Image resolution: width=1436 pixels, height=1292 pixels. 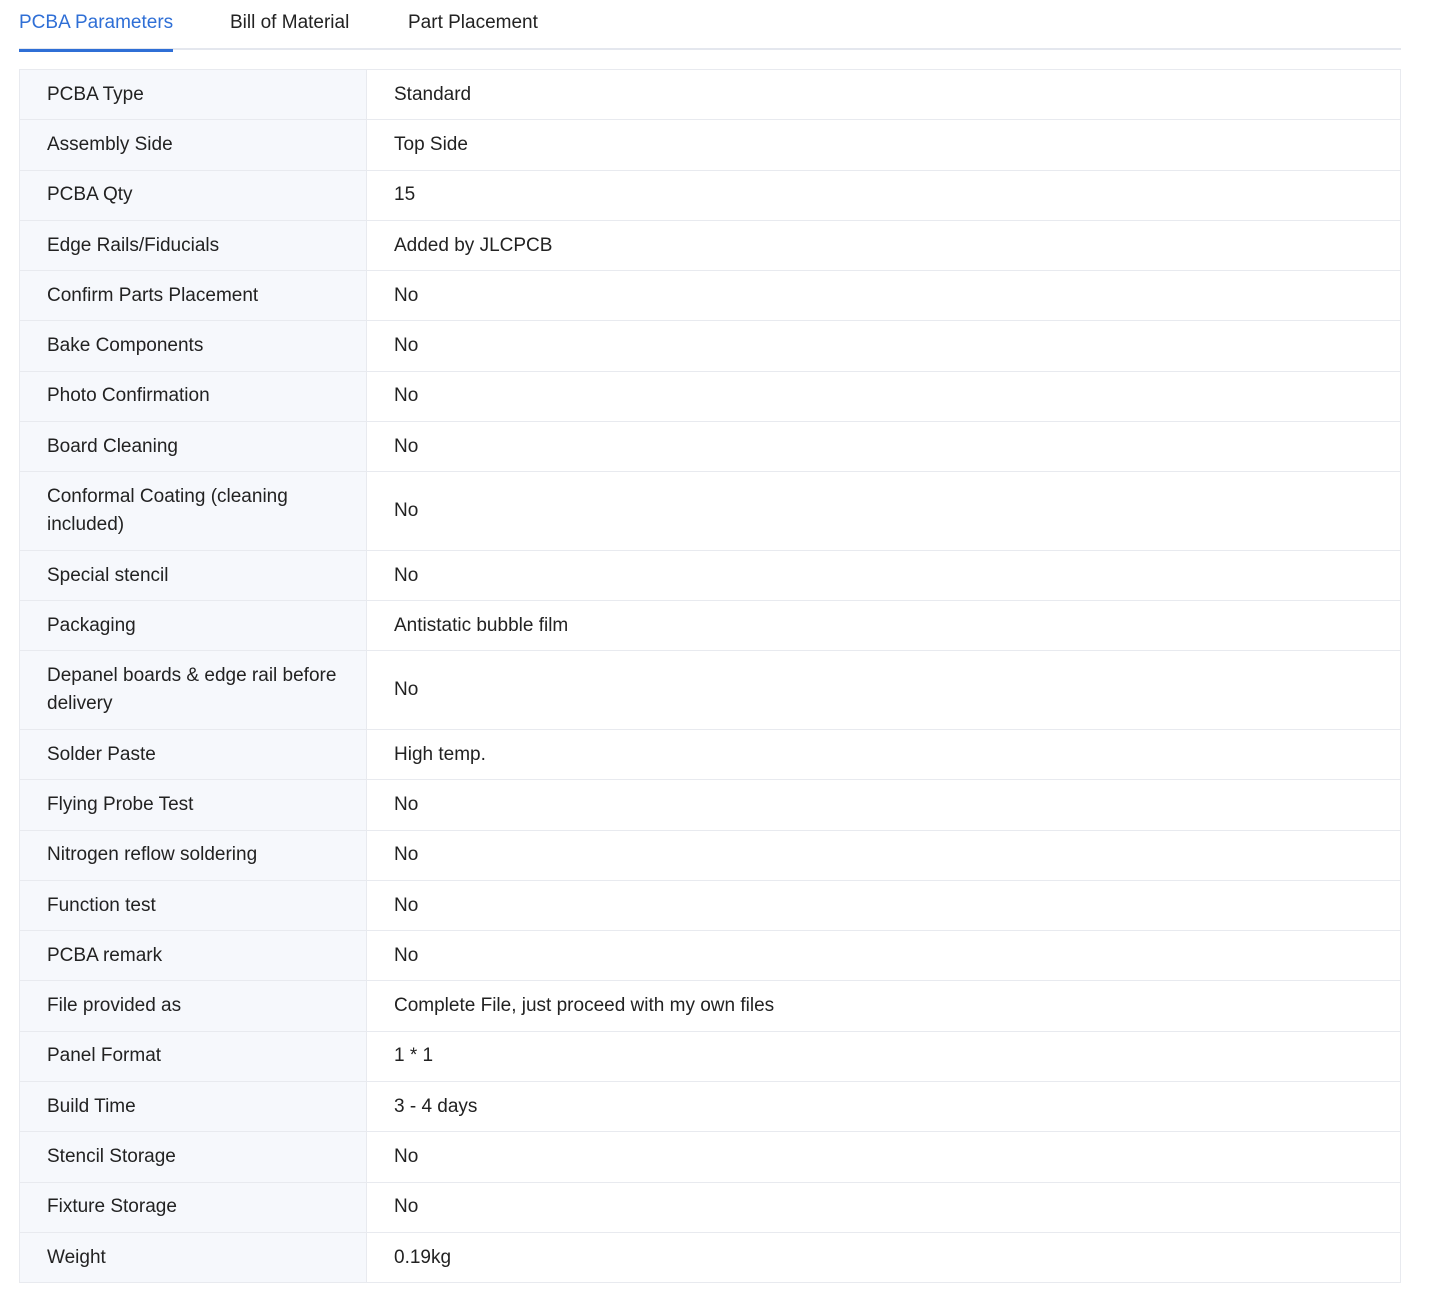 I want to click on table-row: Nitrogen reflow soldering No, so click(x=710, y=855).